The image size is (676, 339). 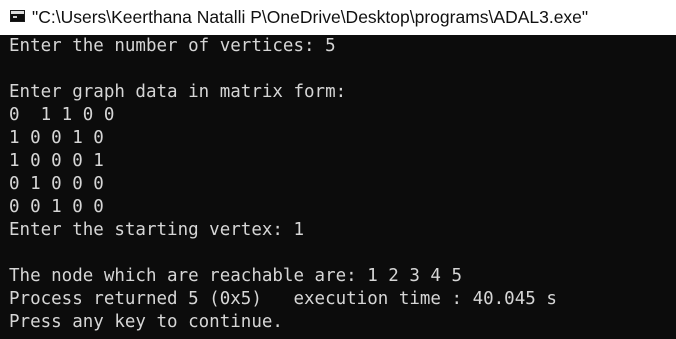 I want to click on console-line: 1 0 0 0 1, so click(x=56, y=161).